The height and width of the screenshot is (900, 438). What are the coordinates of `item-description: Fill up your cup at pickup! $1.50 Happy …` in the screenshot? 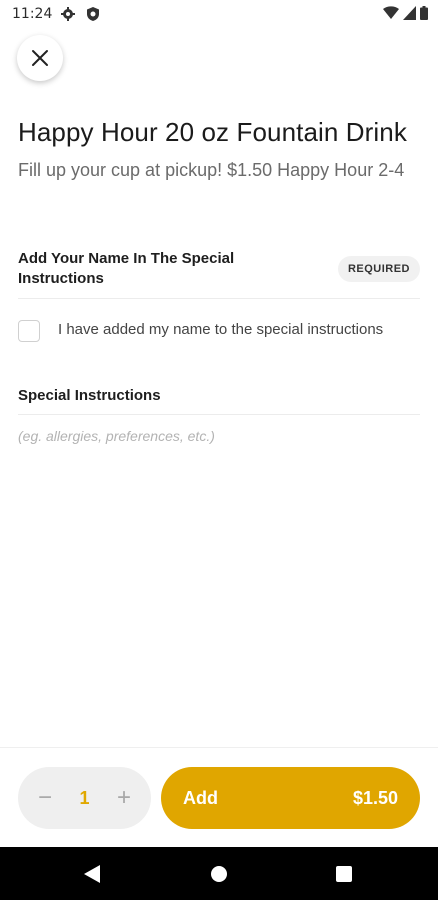 It's located at (211, 170).